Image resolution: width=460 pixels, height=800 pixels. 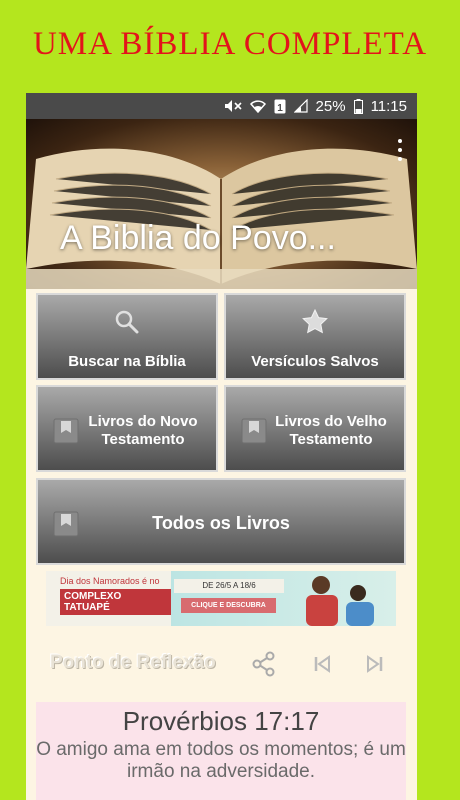 What do you see at coordinates (233, 106) in the screenshot?
I see `mute-icon` at bounding box center [233, 106].